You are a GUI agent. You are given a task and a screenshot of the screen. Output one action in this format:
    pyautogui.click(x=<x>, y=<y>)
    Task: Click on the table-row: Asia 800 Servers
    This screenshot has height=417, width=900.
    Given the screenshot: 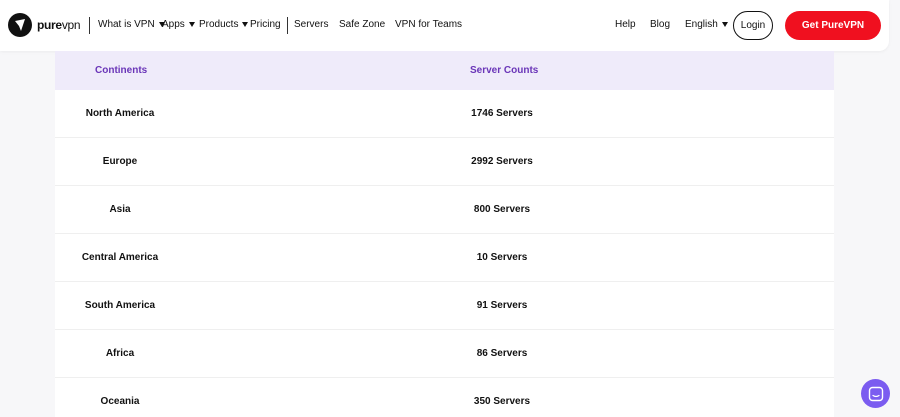 What is the action you would take?
    pyautogui.click(x=444, y=210)
    